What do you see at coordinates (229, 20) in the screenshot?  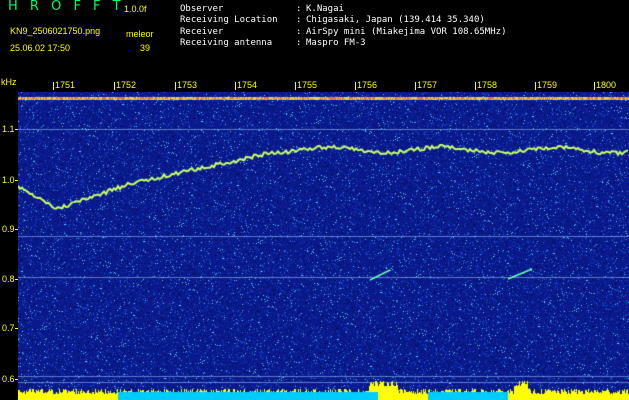 I see `location-label: Receiving Location` at bounding box center [229, 20].